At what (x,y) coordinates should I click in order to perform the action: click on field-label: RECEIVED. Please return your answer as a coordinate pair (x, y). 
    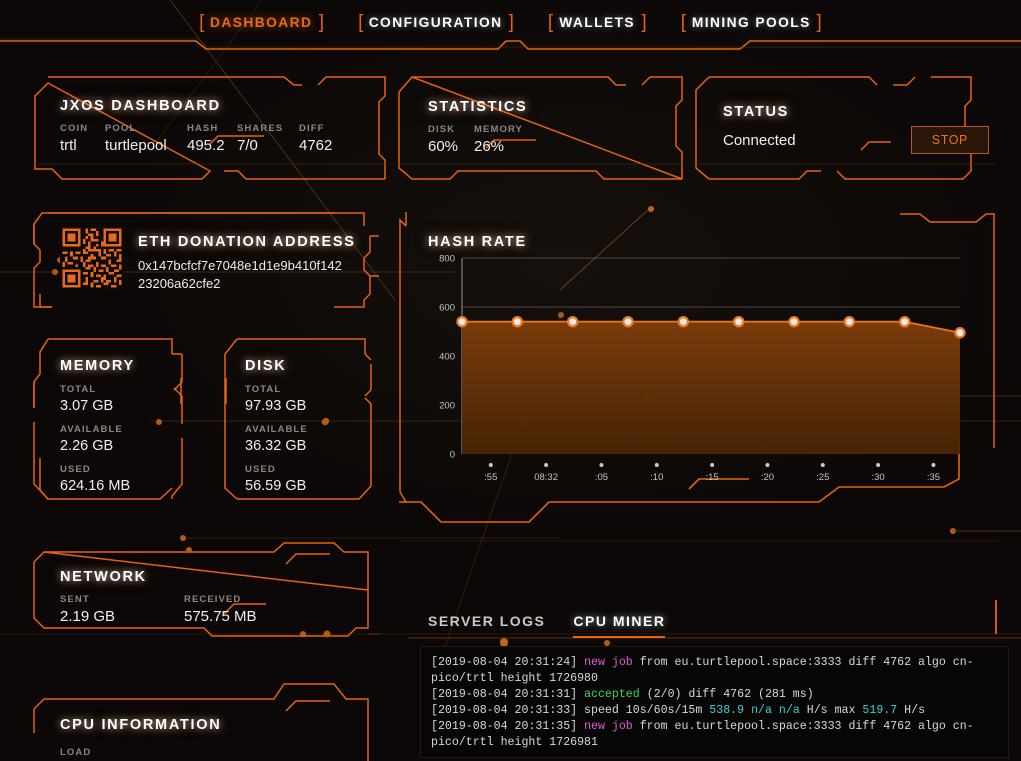
    Looking at the image, I should click on (213, 599).